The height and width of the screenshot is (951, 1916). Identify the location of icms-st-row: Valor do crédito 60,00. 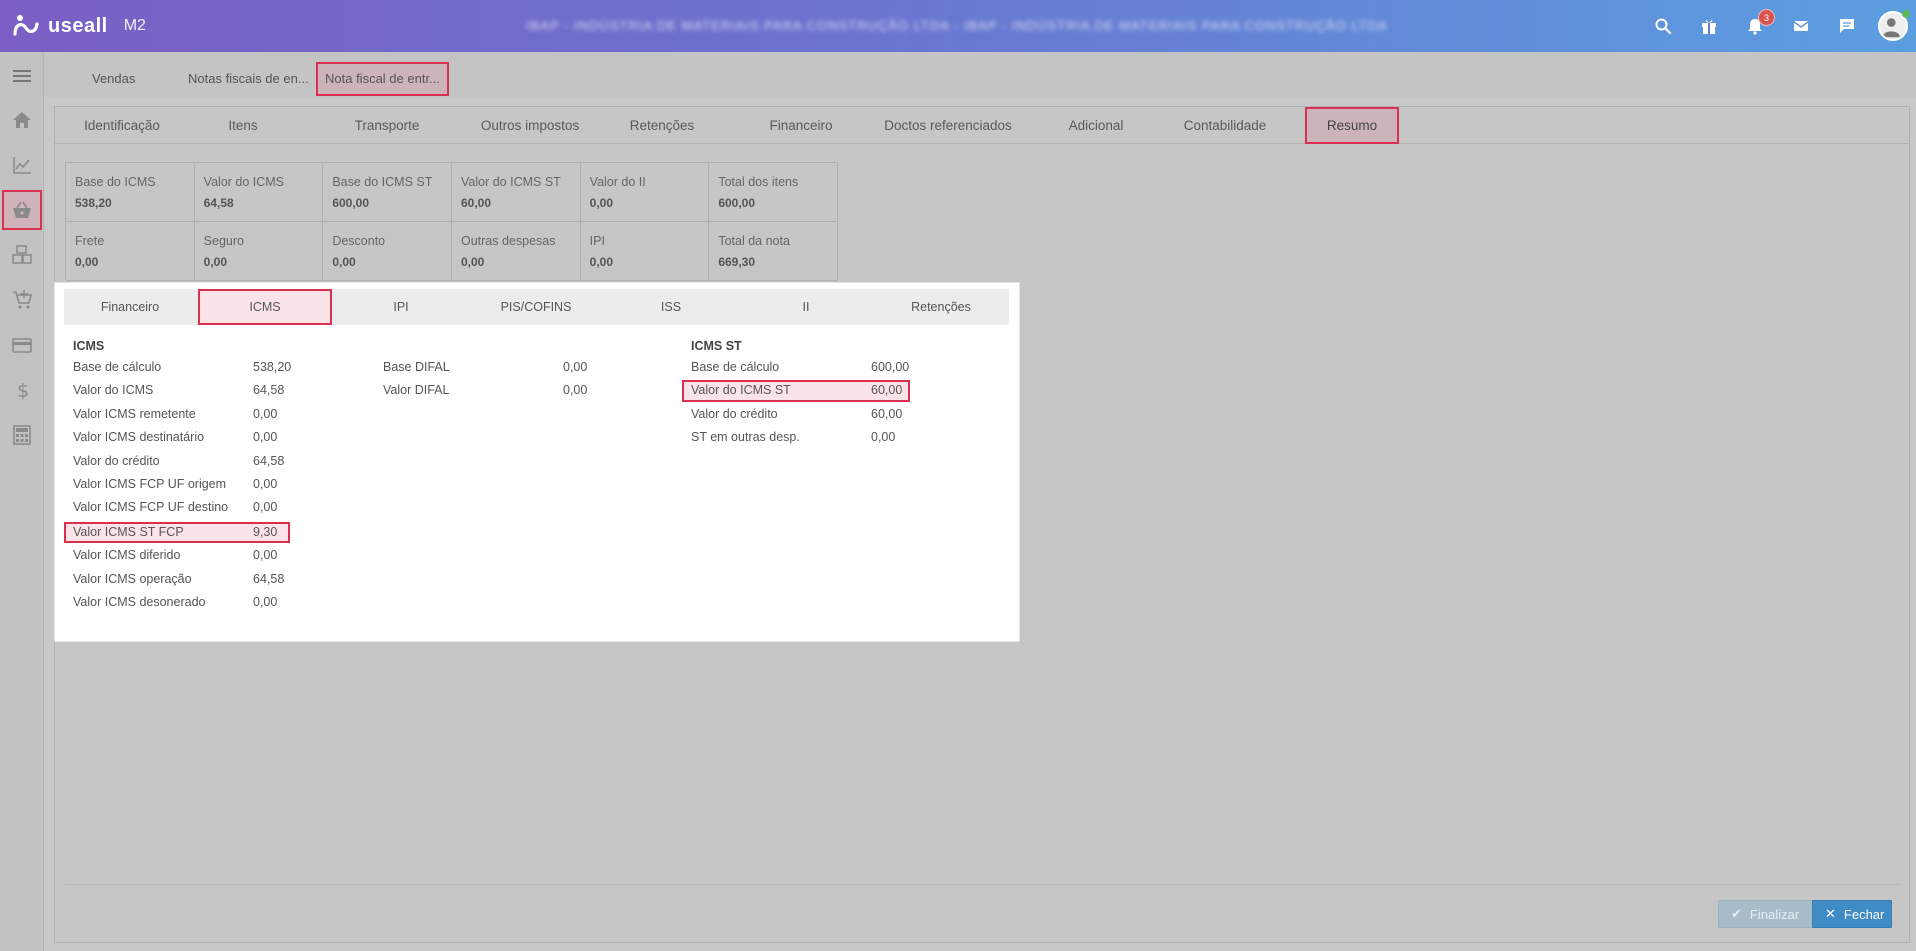
(801, 414).